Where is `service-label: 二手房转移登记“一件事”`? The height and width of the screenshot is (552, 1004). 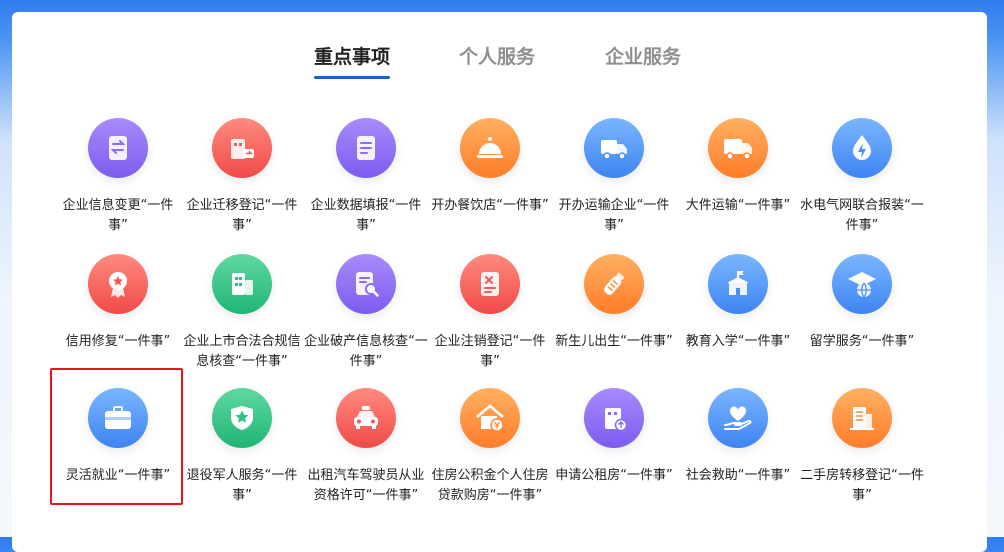 service-label: 二手房转移登记“一件事” is located at coordinates (862, 485).